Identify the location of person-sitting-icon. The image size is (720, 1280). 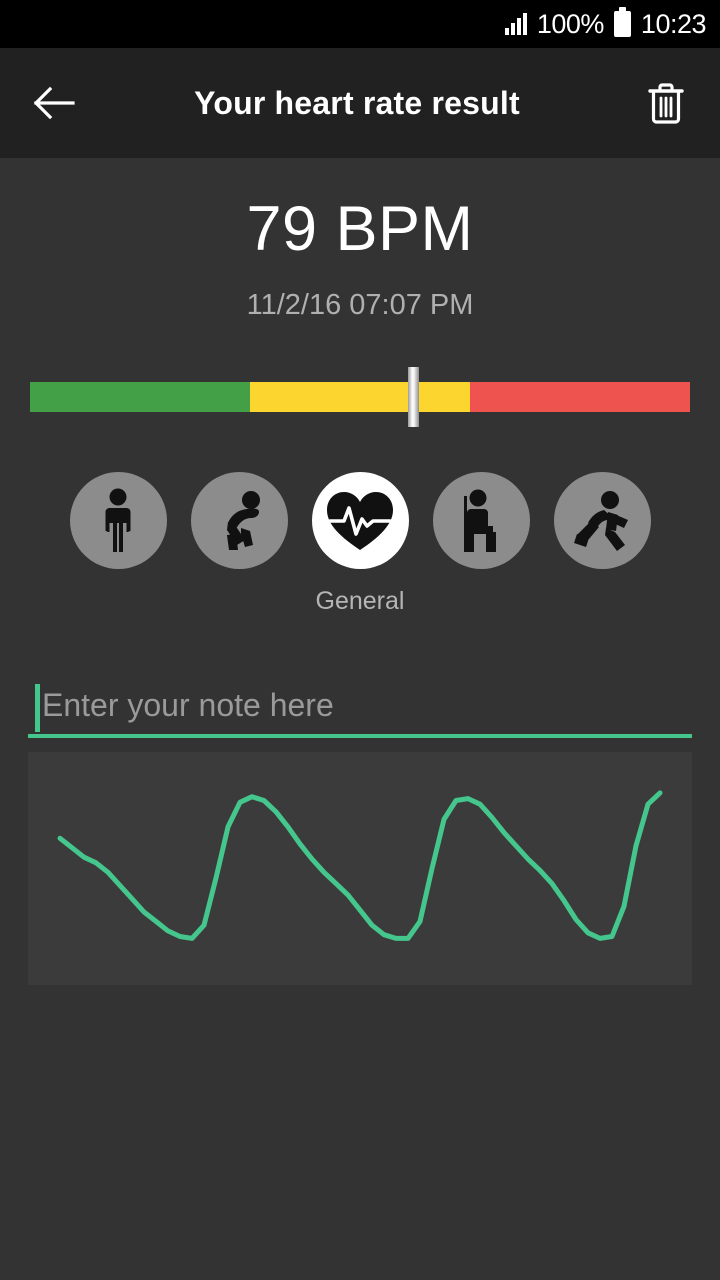
(480, 520).